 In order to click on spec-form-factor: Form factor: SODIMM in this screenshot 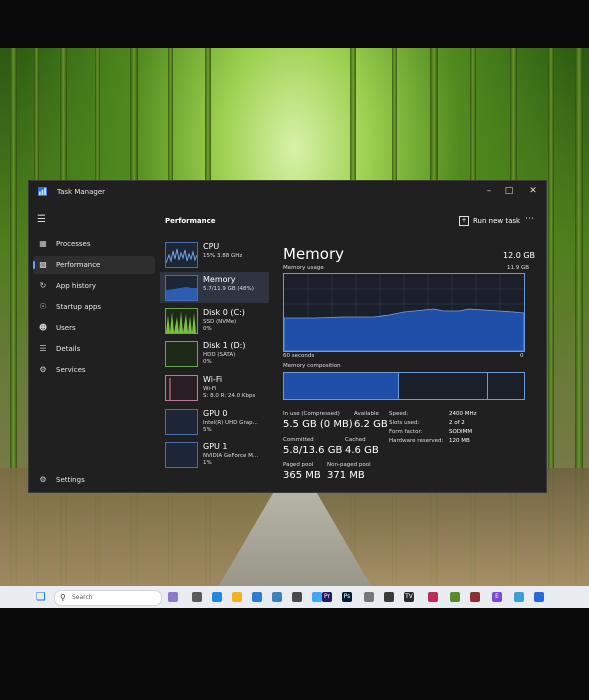, I will do `click(431, 432)`.